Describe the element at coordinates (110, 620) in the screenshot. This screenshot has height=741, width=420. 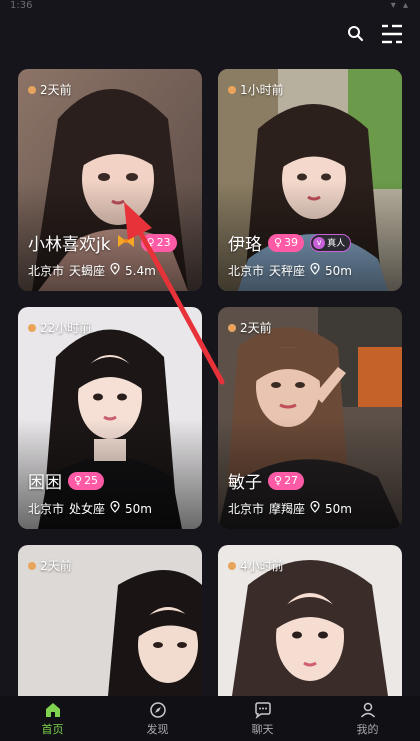
I see `profile-card: 2天前` at that location.